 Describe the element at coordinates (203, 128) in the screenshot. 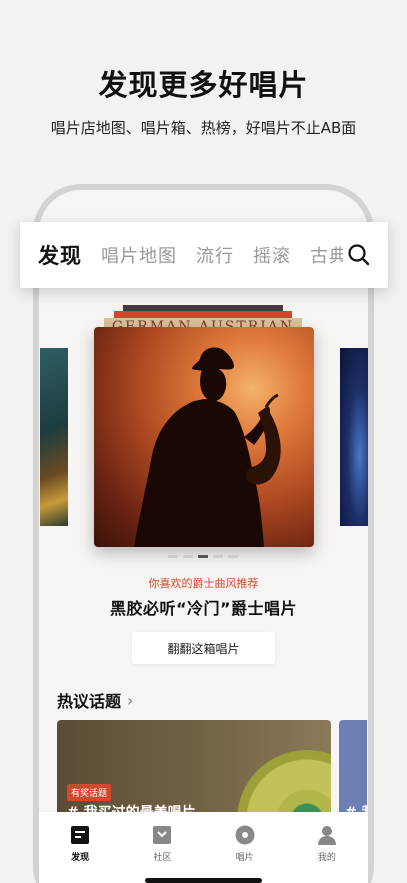

I see `promo-subline: 唱片店地图、唱片箱、热榜，好唱片不止AB面` at that location.